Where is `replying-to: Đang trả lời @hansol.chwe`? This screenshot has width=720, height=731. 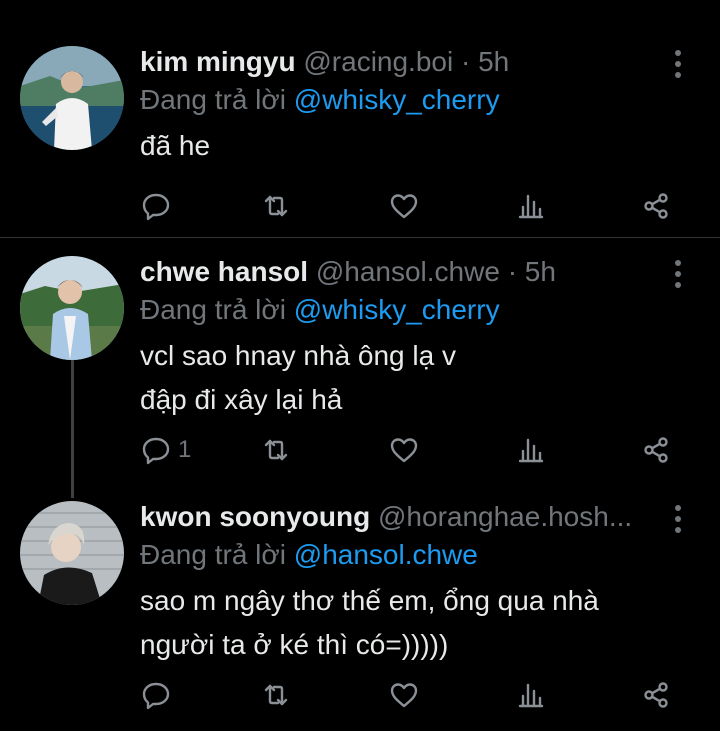 replying-to: Đang trả lời @hansol.chwe is located at coordinates (309, 555).